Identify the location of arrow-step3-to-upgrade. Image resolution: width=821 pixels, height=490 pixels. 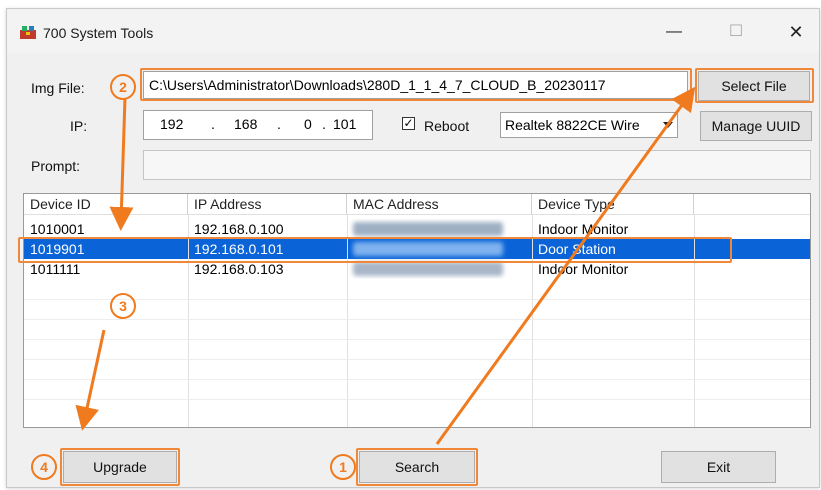
(90, 380).